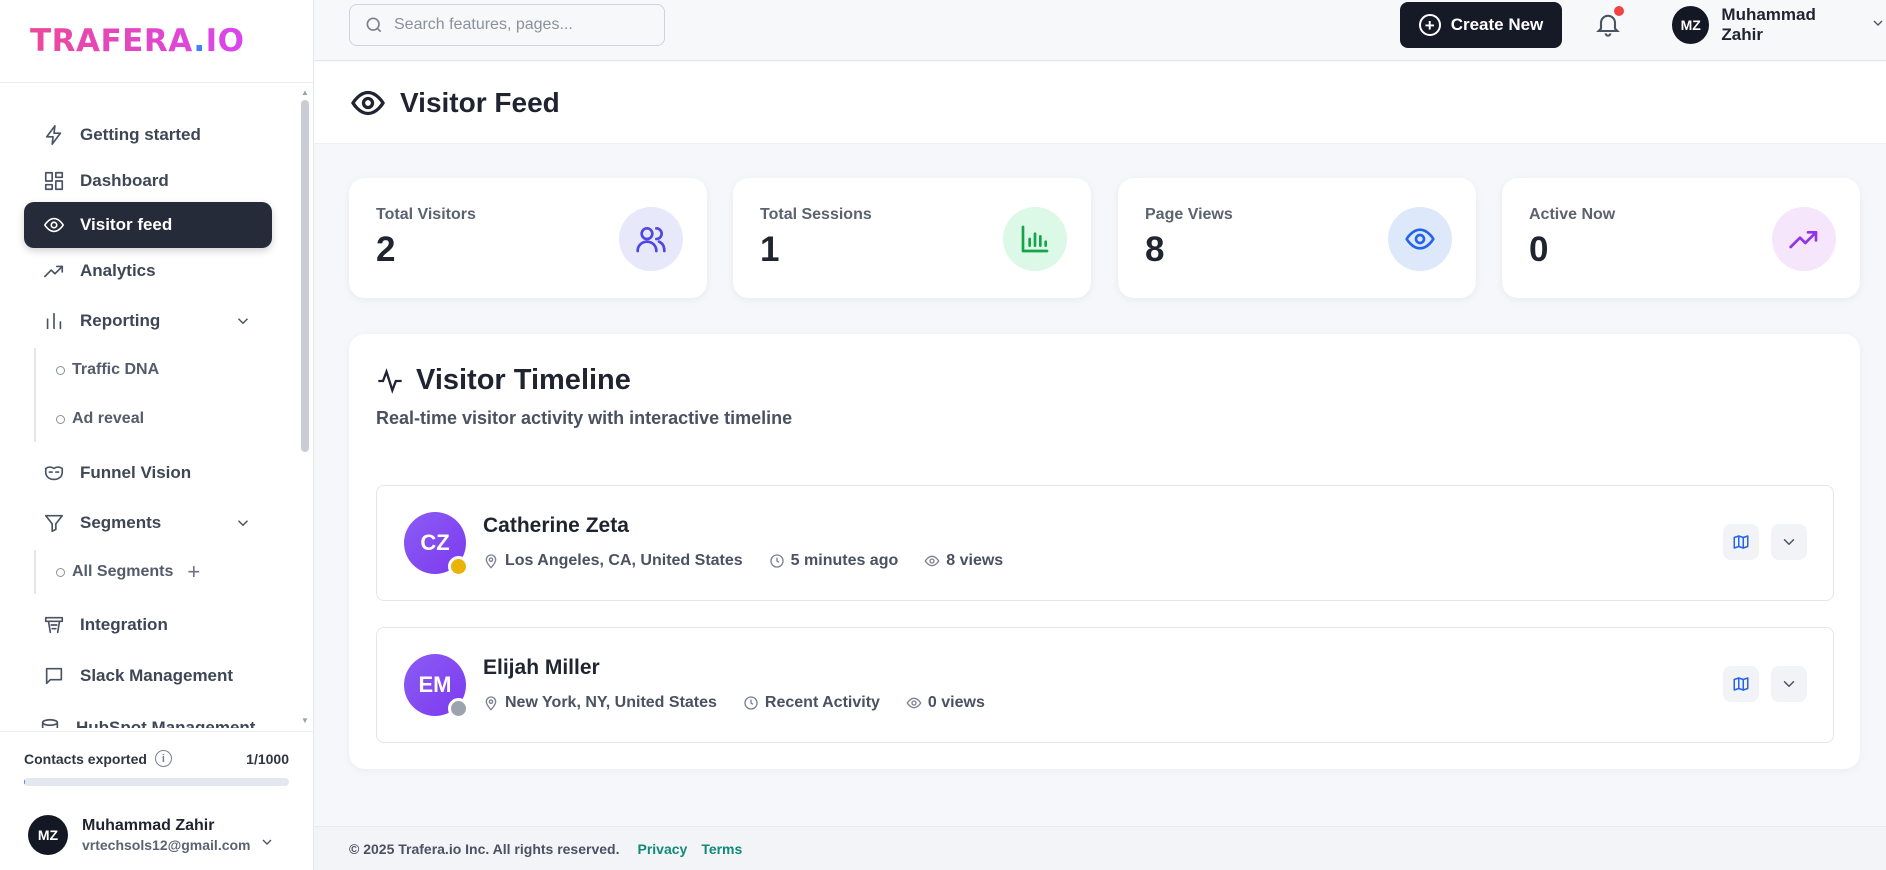 Image resolution: width=1886 pixels, height=870 pixels. Describe the element at coordinates (374, 25) in the screenshot. I see `search-icon` at that location.